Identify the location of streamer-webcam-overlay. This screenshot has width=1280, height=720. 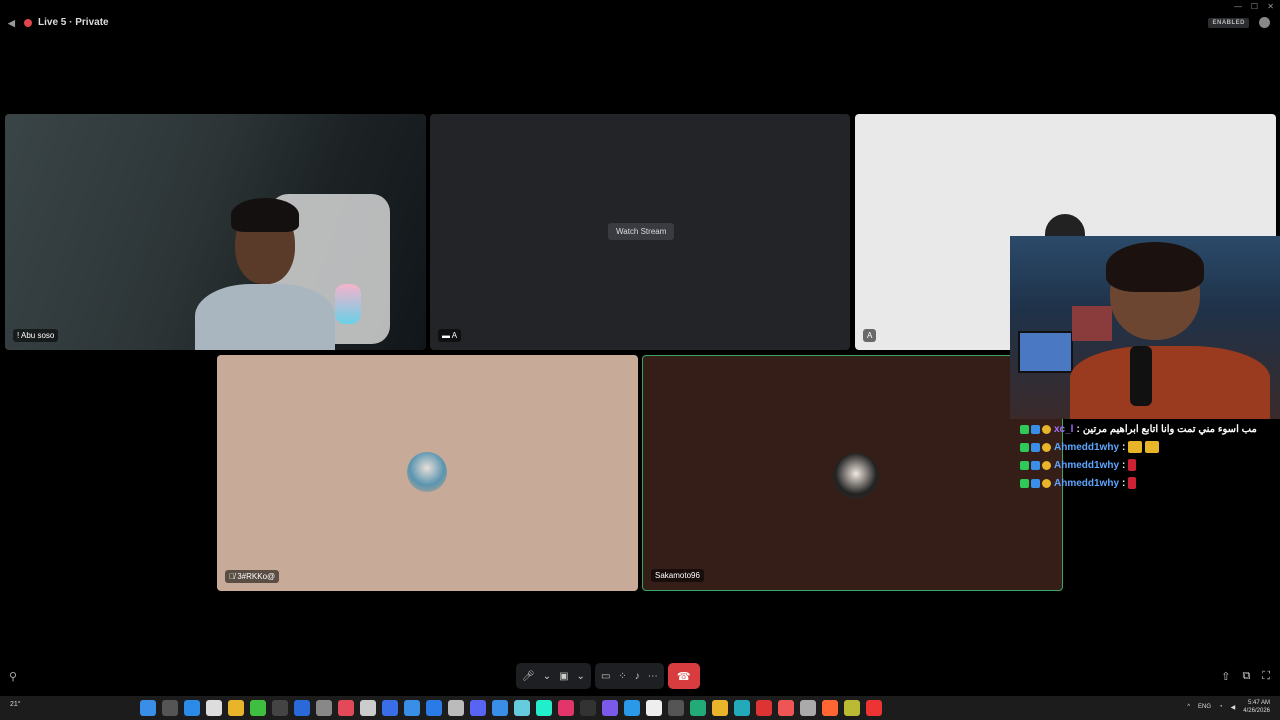
(1145, 327).